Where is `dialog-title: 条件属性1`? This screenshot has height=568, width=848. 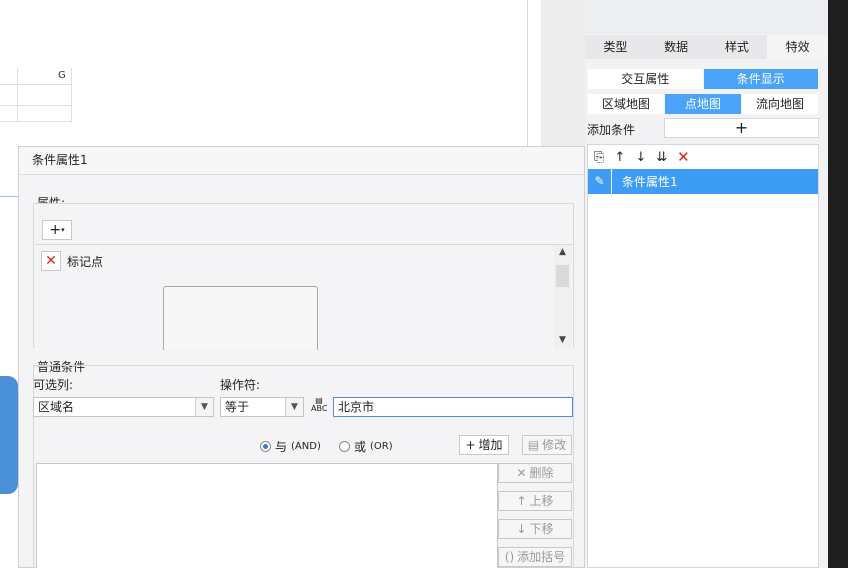 dialog-title: 条件属性1 is located at coordinates (301, 161).